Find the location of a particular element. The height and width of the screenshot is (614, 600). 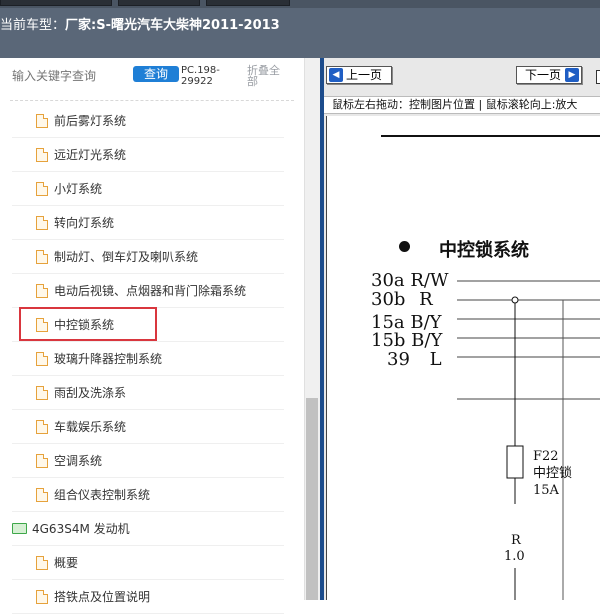

tree-item-brake-reverse-horn: 制动灯、倒车灯及喇叭系统 is located at coordinates (148, 257).